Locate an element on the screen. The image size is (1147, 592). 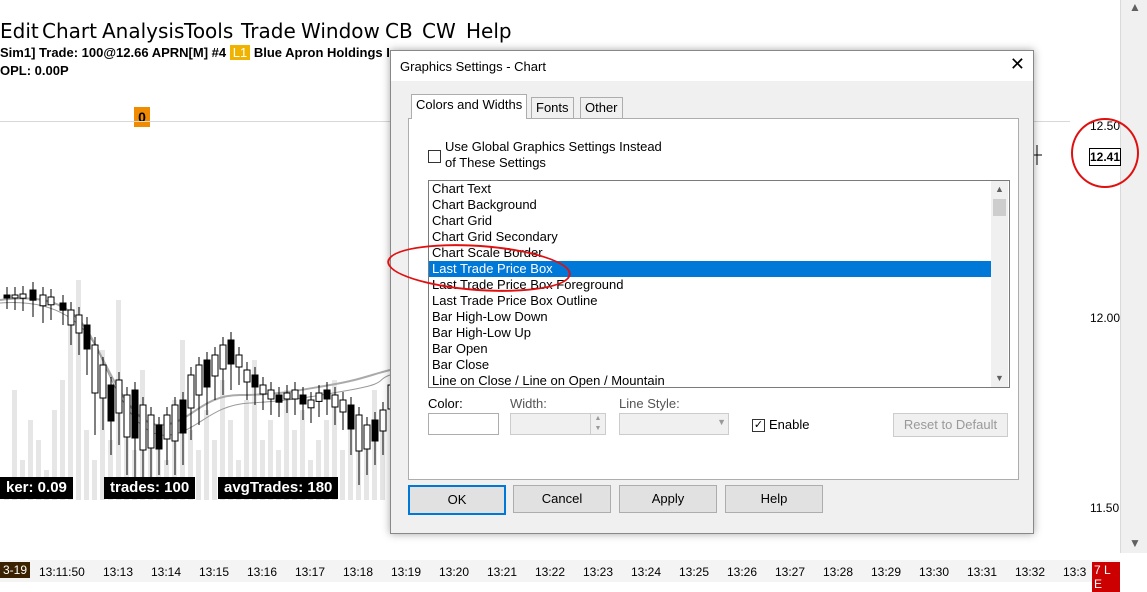
time-label: 13:25 is located at coordinates (694, 572).